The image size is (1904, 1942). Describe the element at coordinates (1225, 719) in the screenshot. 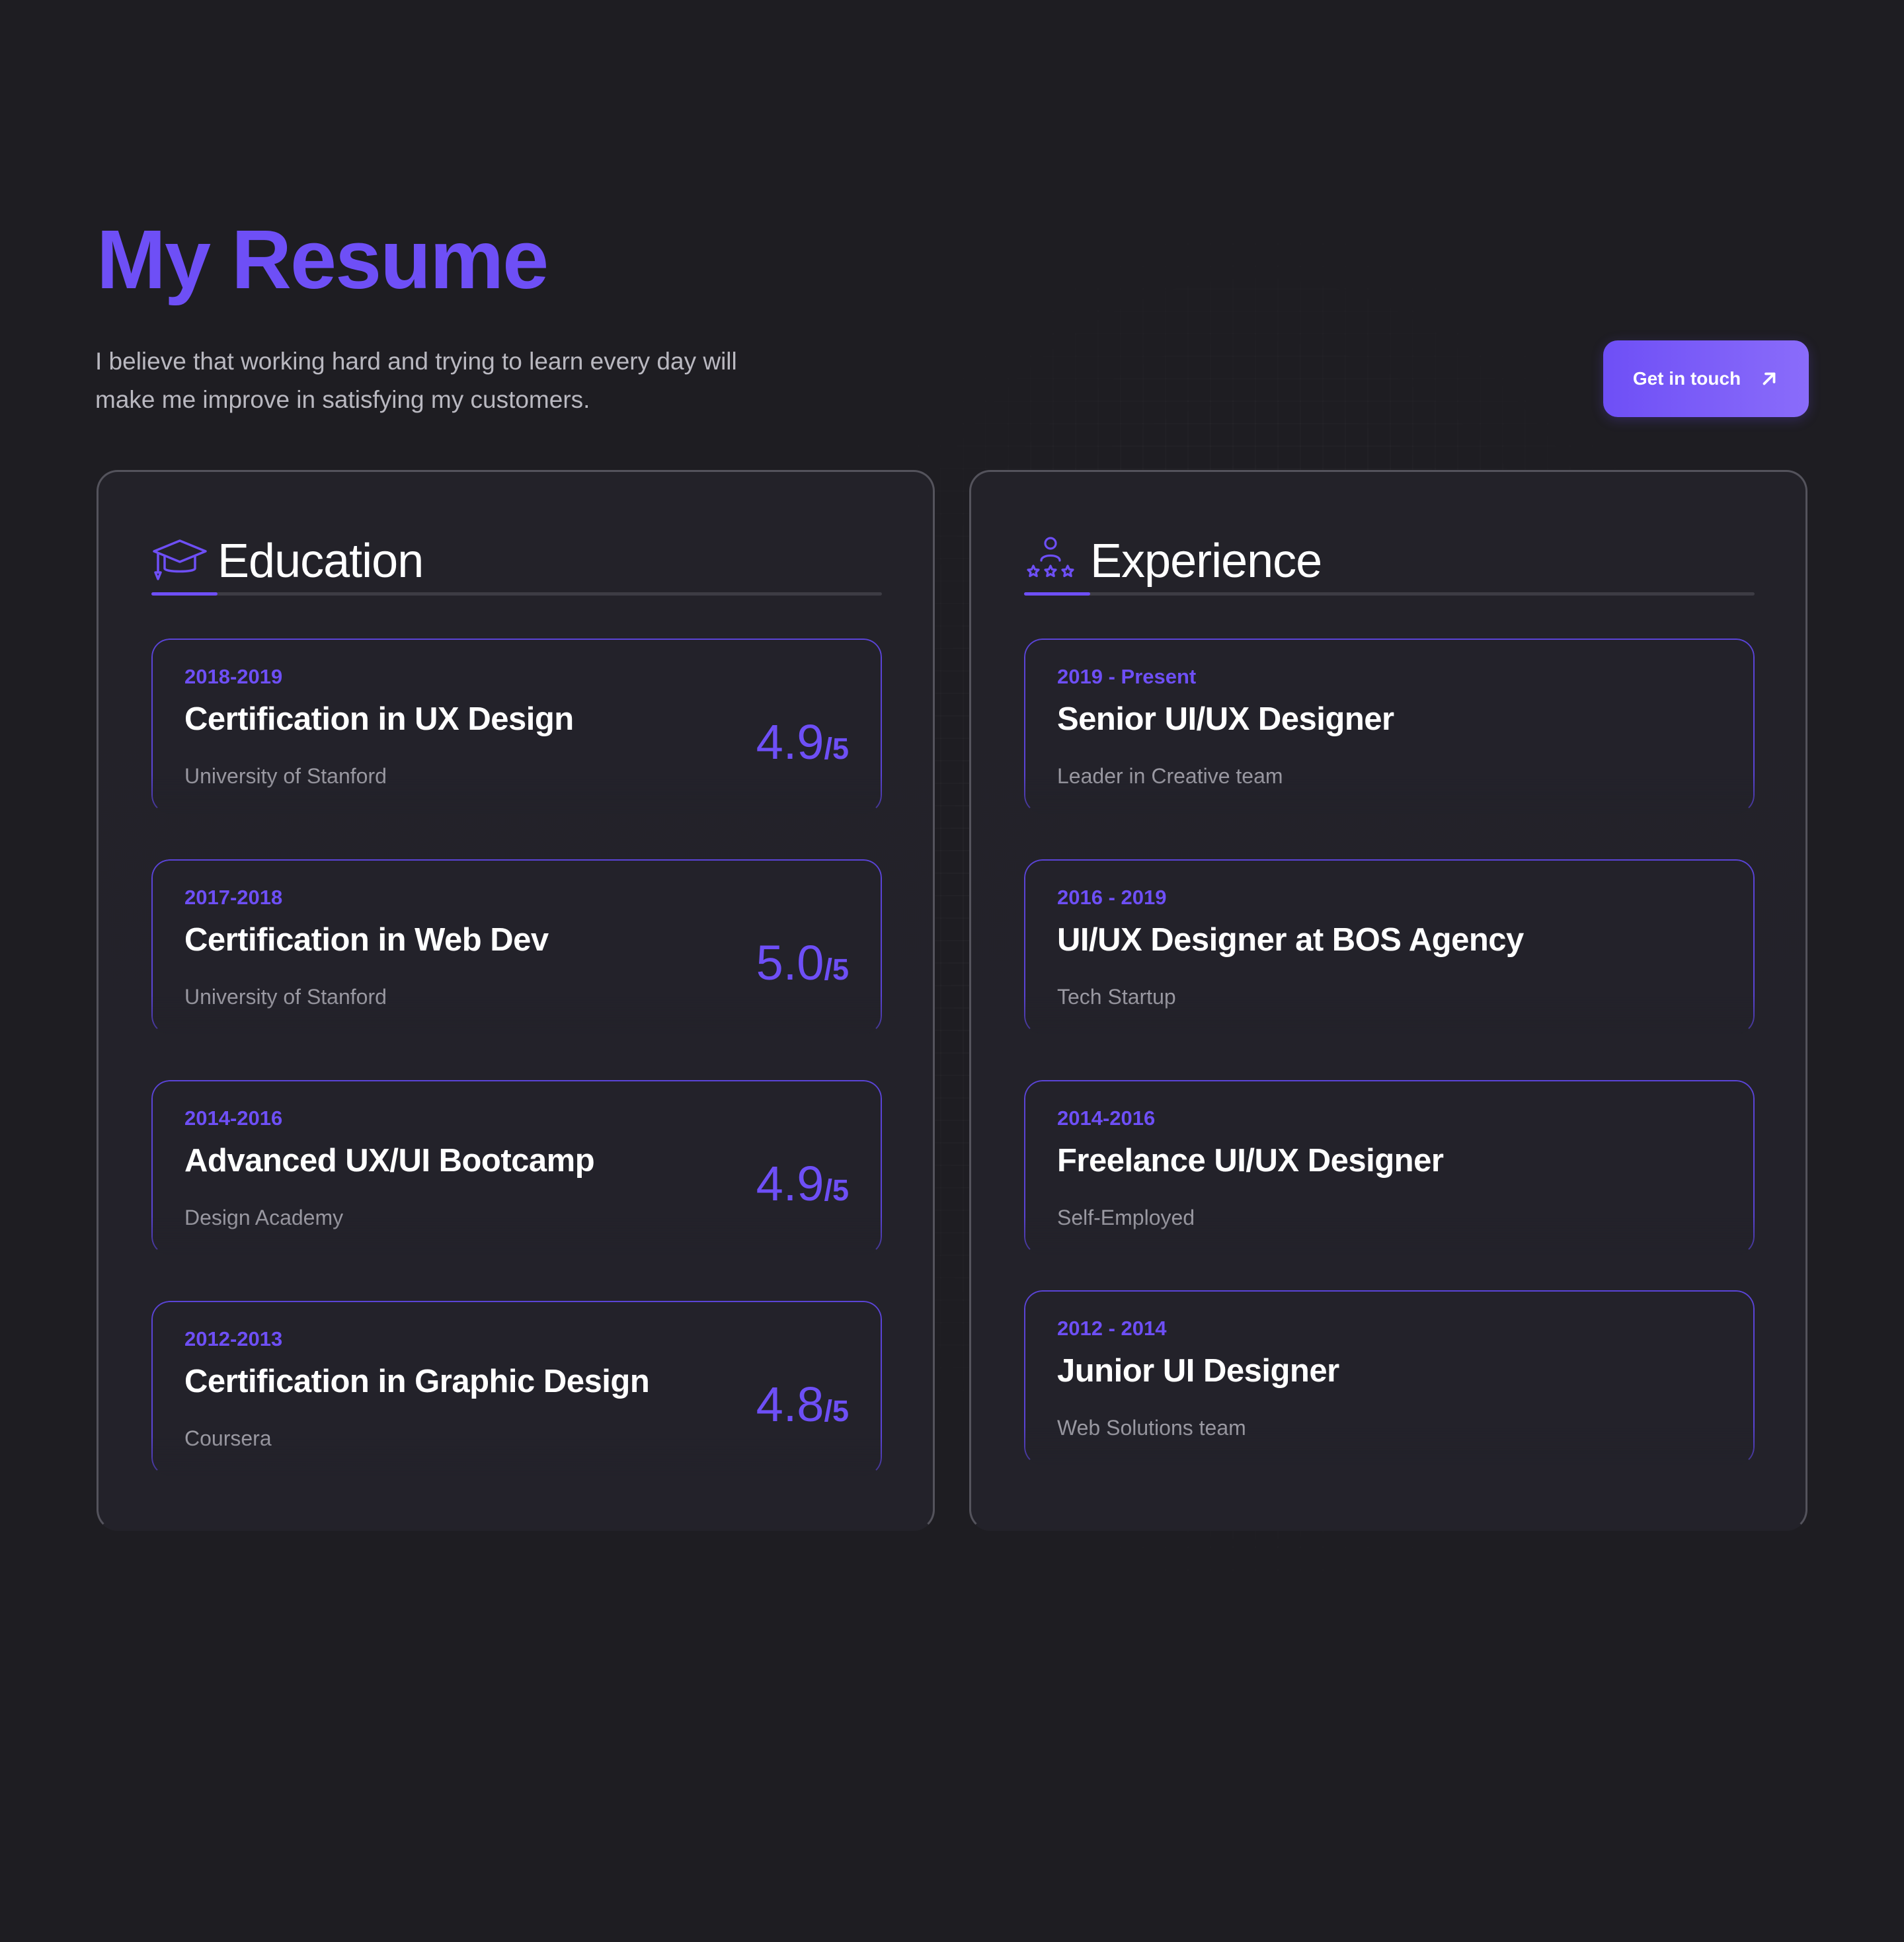

I see `experience-title: Senior UI/UX Designer` at that location.